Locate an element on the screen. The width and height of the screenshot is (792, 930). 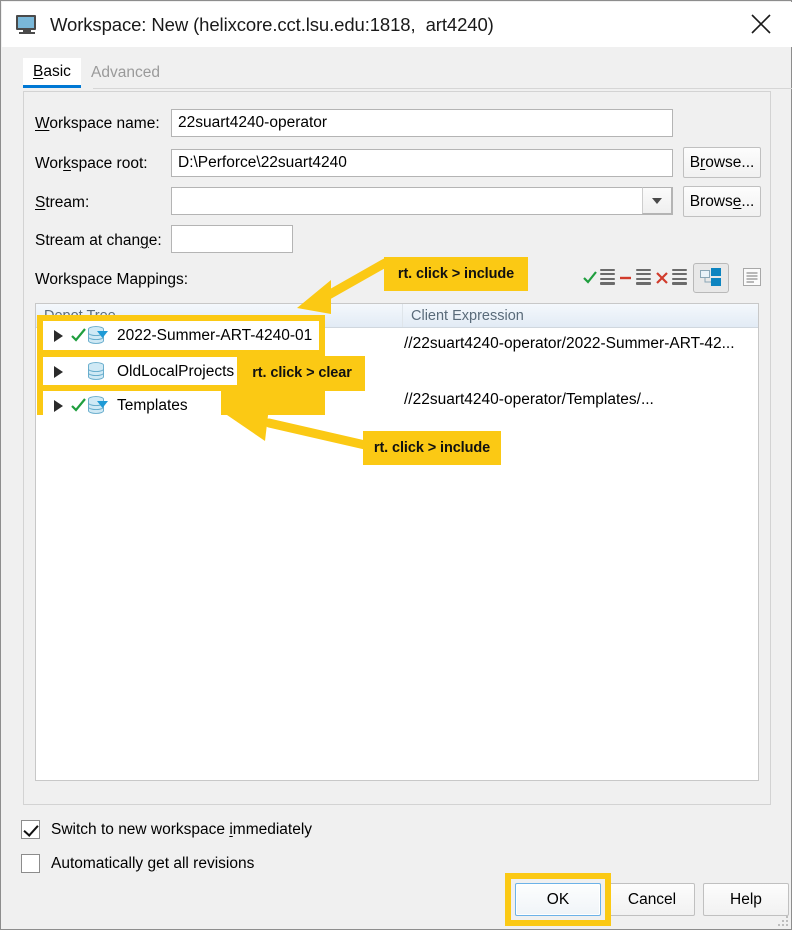
exclude-mapping-icon is located at coordinates (636, 277).